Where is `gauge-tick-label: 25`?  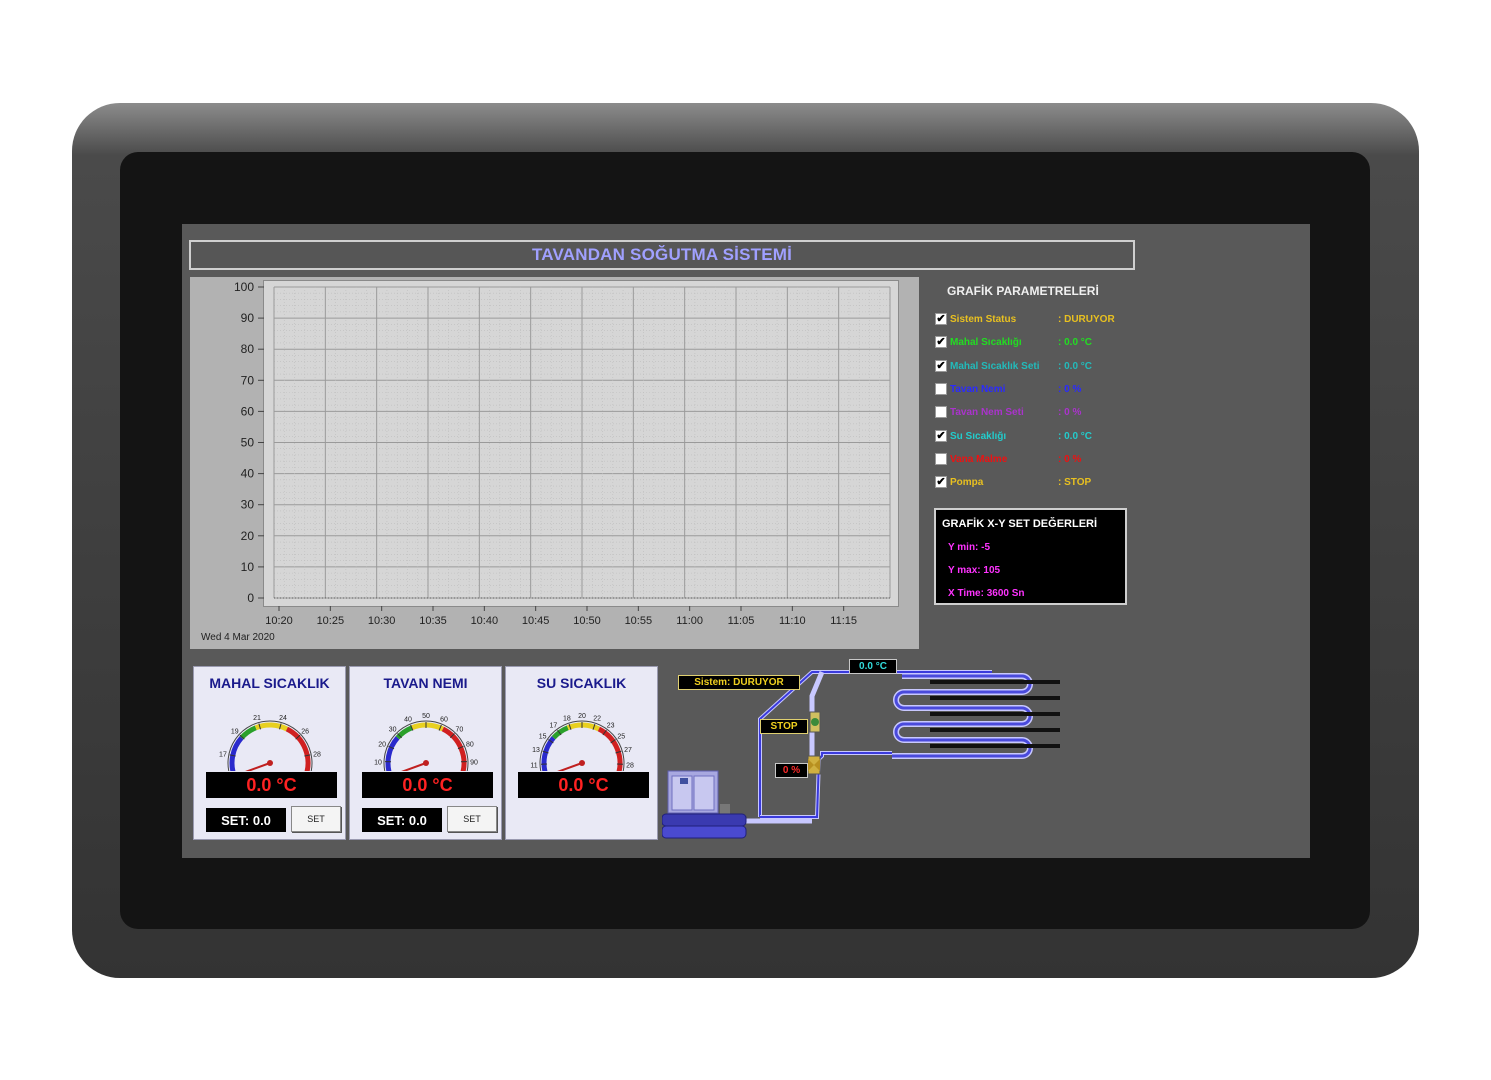
gauge-tick-label: 25 is located at coordinates (621, 736).